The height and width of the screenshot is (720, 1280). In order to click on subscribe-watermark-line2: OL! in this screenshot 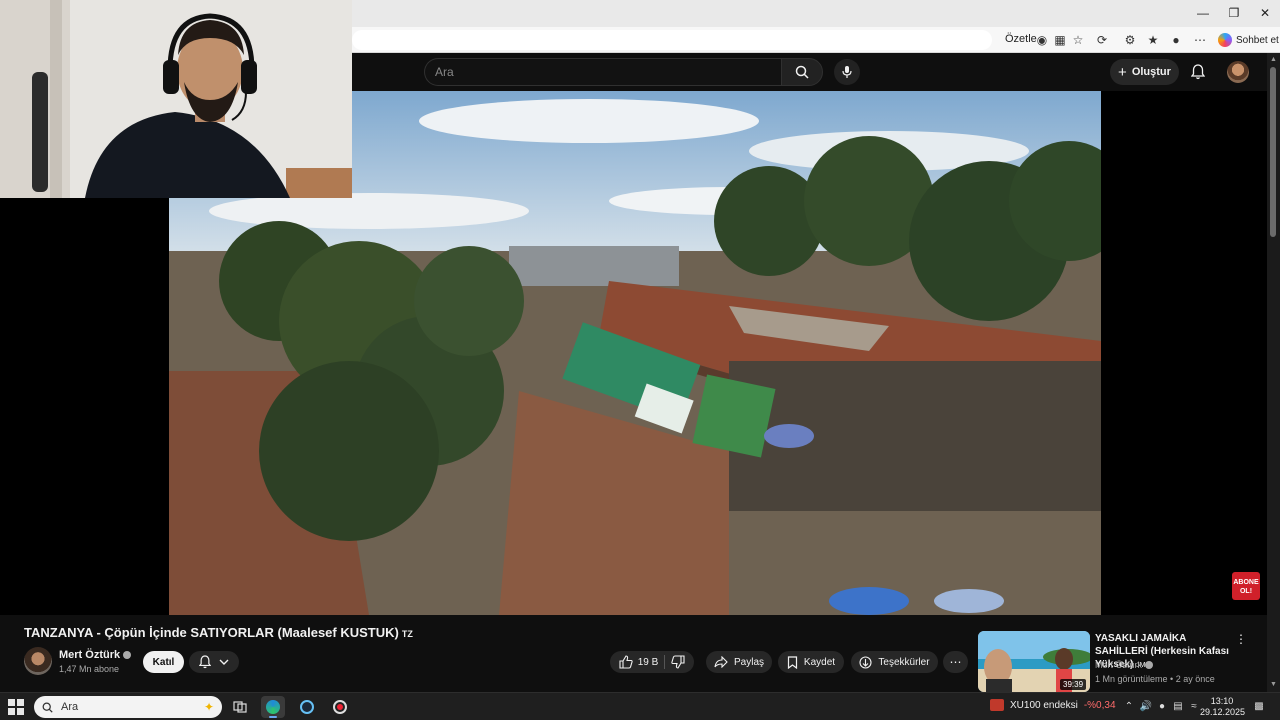, I will do `click(1246, 591)`.